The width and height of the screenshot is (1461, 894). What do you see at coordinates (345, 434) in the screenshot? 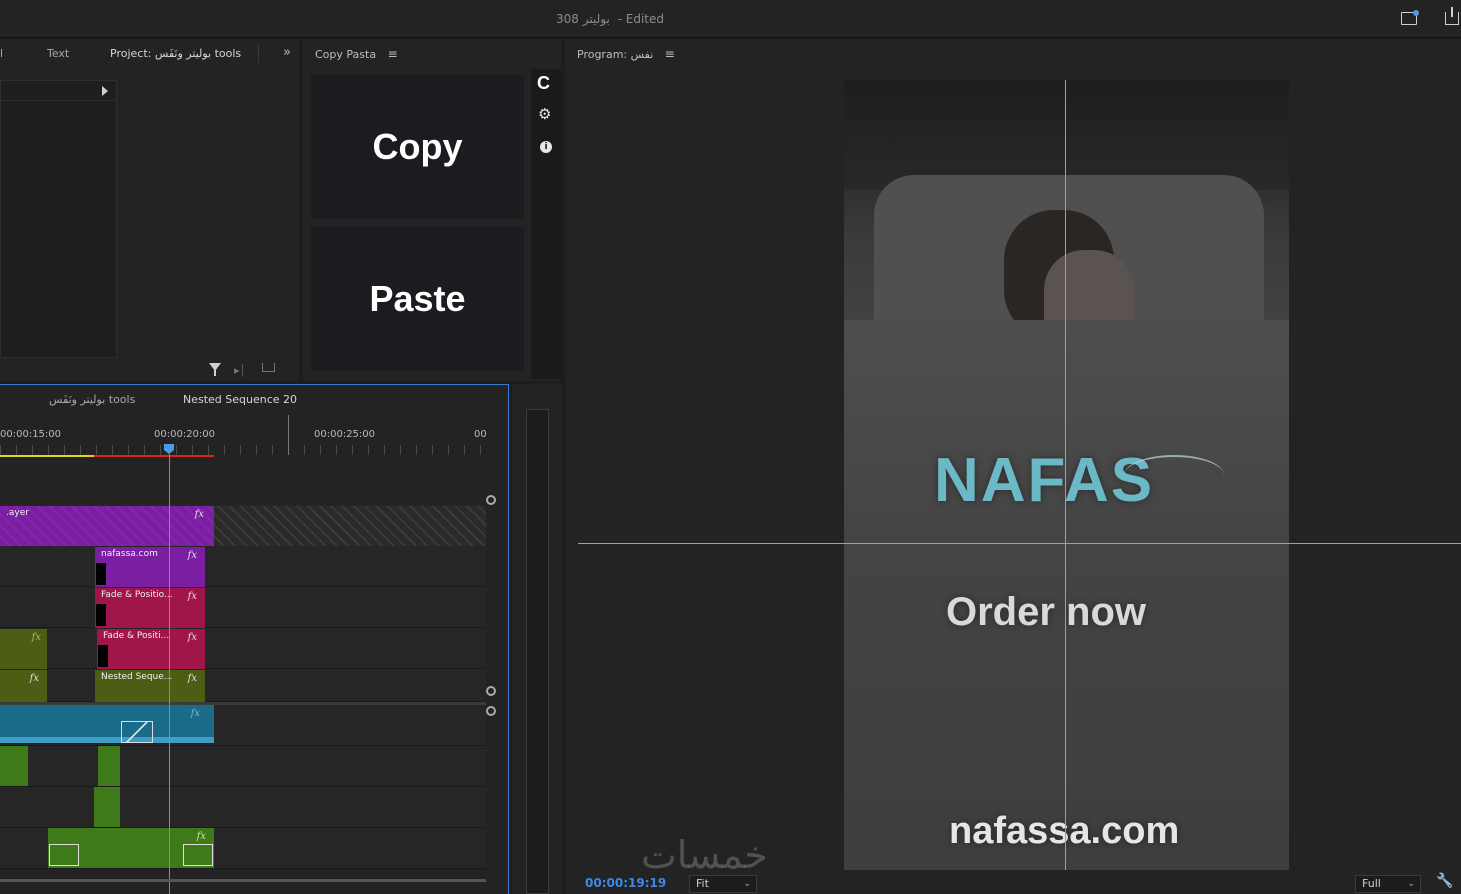
I see `ruler-label-25: 00:00:25:00` at bounding box center [345, 434].